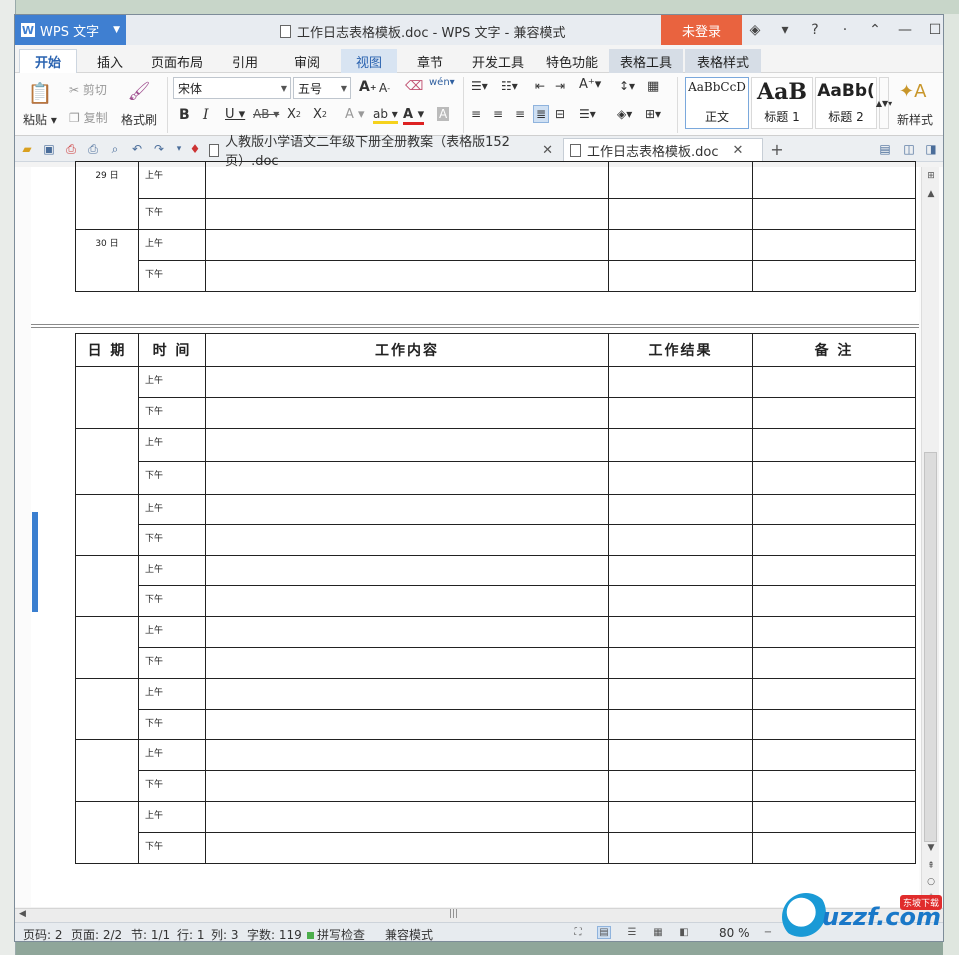 The image size is (959, 955). I want to click on minimize-icon: —, so click(905, 30).